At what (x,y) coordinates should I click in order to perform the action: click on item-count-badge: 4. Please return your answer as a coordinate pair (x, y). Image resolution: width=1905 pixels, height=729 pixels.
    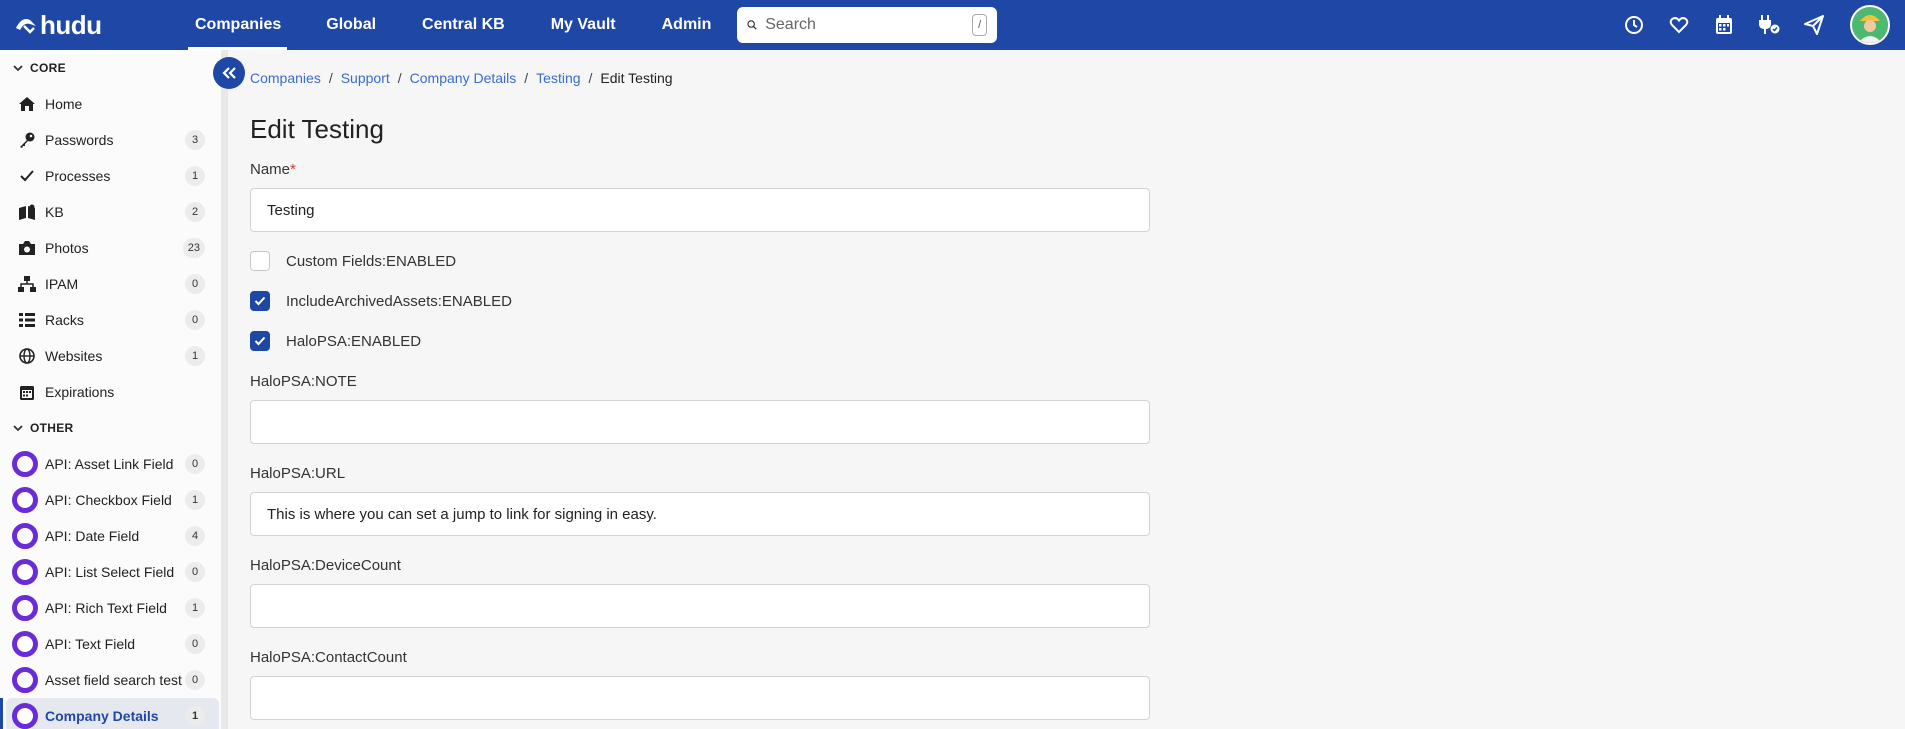
    Looking at the image, I should click on (195, 536).